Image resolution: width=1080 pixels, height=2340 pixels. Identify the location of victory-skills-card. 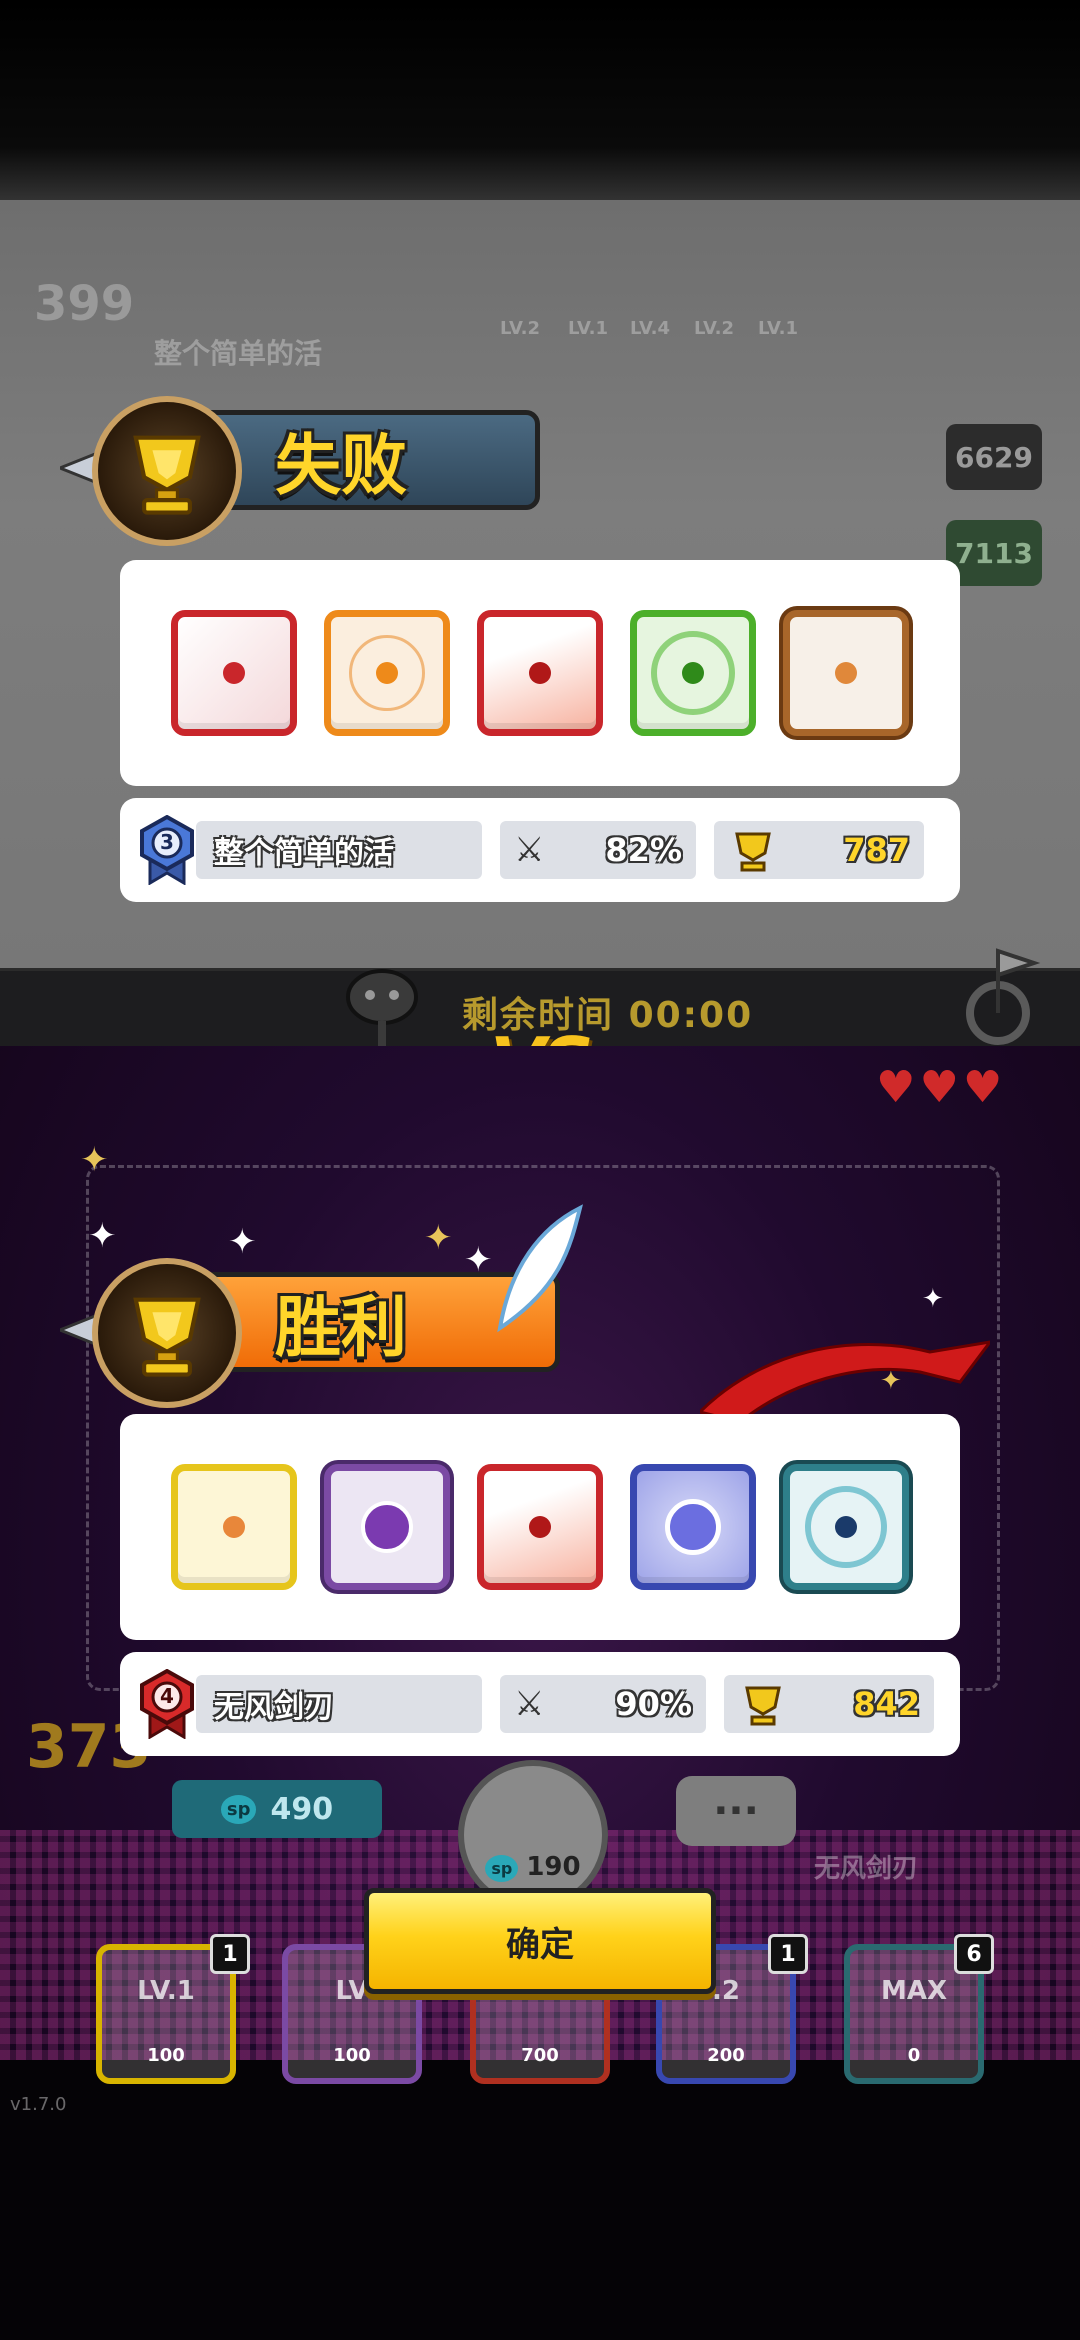
(540, 1527).